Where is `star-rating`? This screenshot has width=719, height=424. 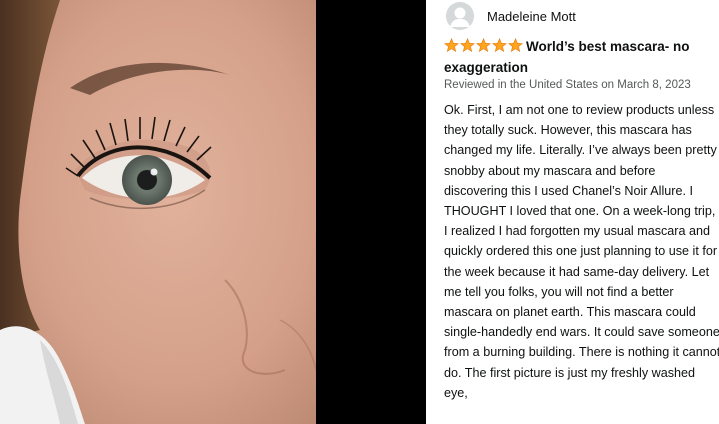
star-rating is located at coordinates (483, 48).